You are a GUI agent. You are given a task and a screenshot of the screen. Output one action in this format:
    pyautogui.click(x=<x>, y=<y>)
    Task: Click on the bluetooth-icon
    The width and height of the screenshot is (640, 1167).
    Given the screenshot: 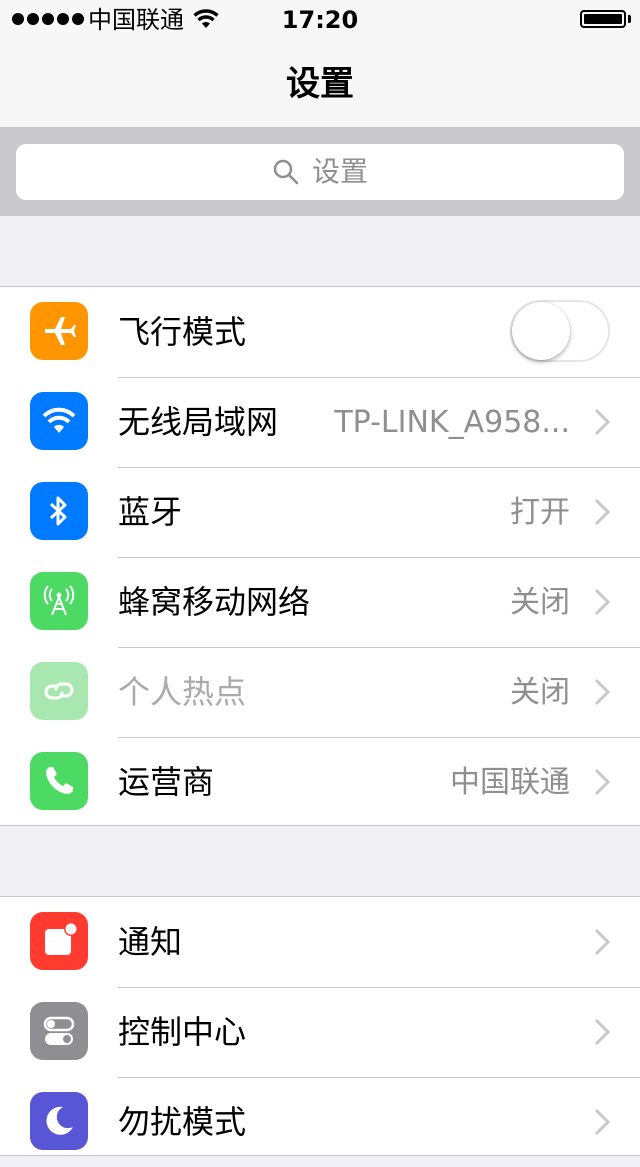 What is the action you would take?
    pyautogui.click(x=59, y=511)
    